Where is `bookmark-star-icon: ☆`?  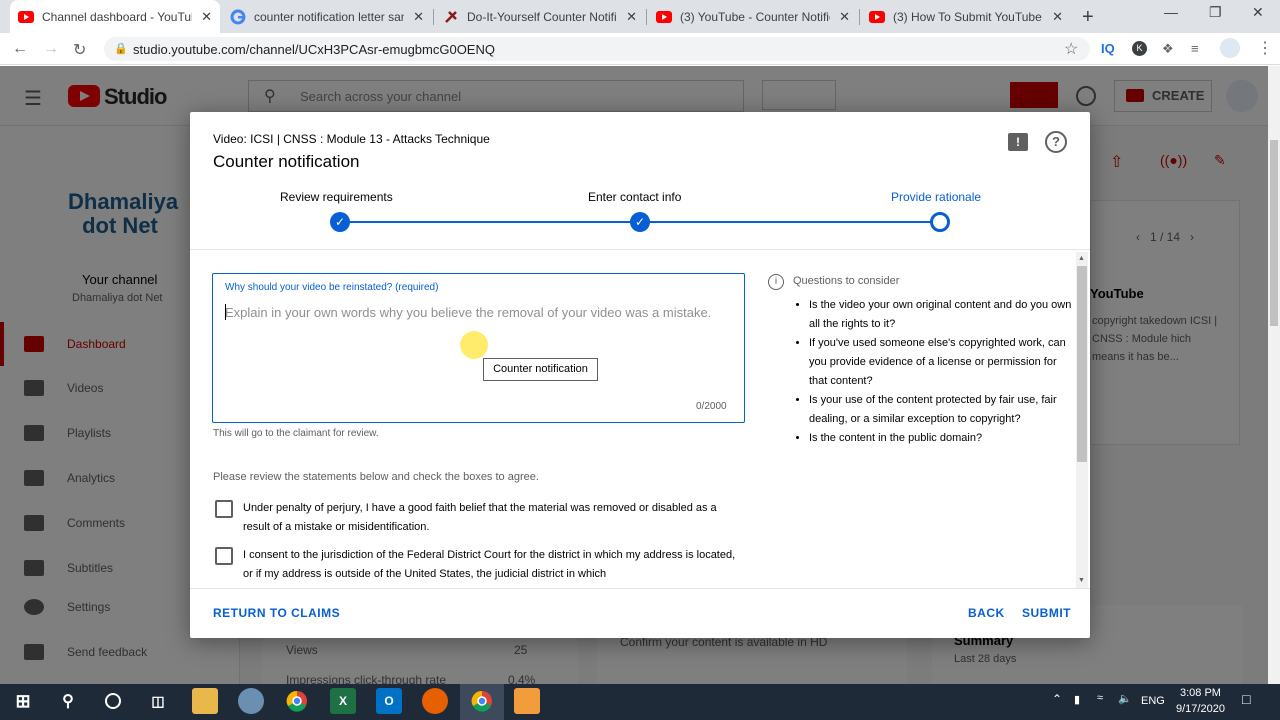
bookmark-star-icon: ☆ is located at coordinates (1071, 49).